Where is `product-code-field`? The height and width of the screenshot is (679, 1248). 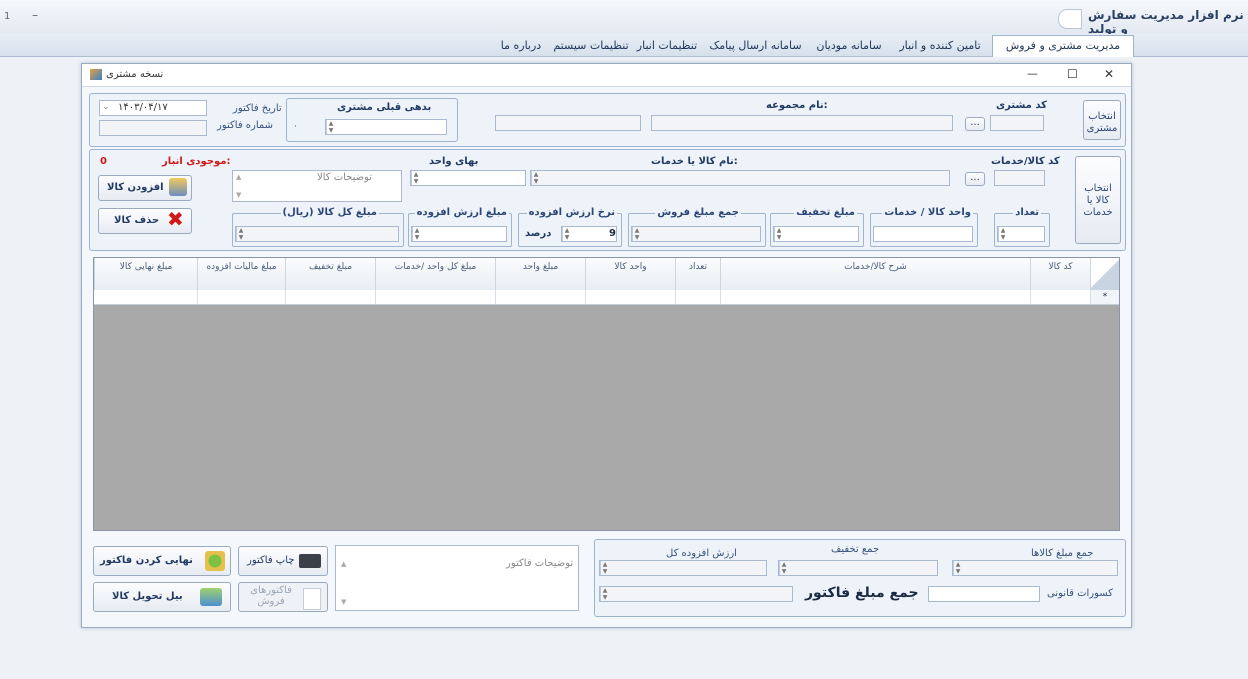 product-code-field is located at coordinates (1019, 178).